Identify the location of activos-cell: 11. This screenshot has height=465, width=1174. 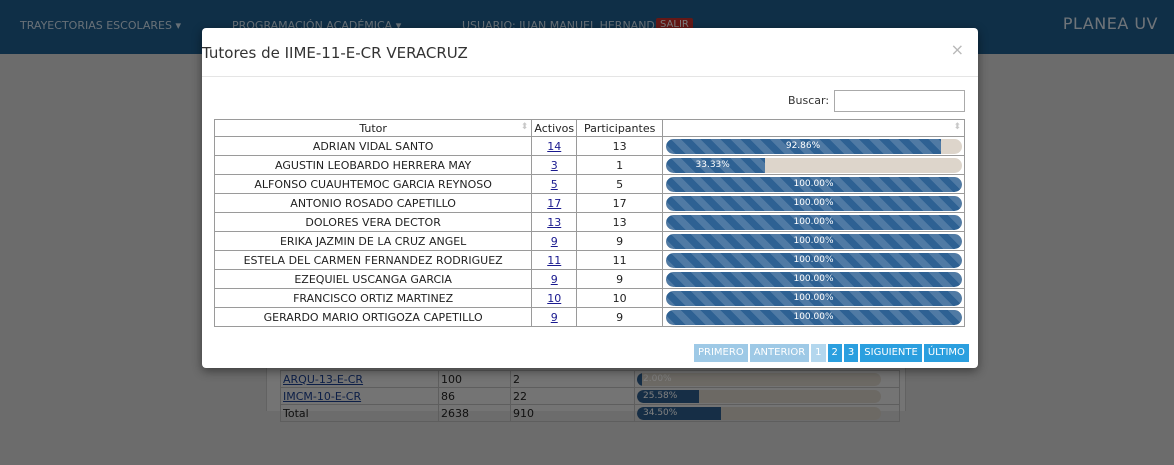
(554, 260).